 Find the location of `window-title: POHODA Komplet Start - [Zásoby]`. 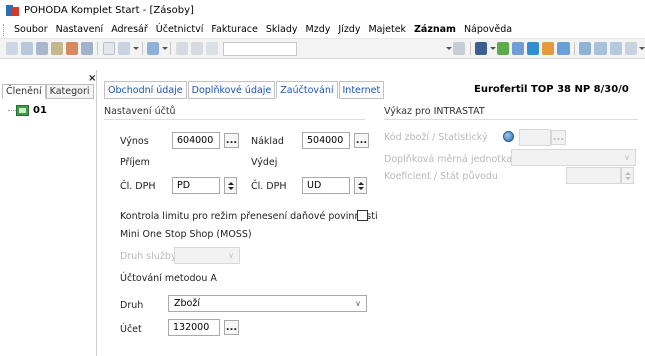

window-title: POHODA Komplet Start - [Zásoby] is located at coordinates (109, 10).